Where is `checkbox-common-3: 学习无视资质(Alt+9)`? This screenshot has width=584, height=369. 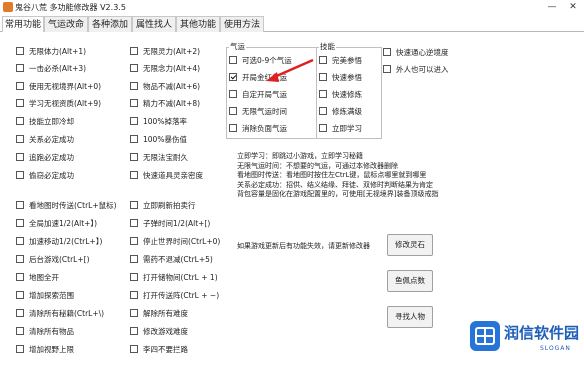 checkbox-common-3: 学习无视资质(Alt+9) is located at coordinates (58, 104).